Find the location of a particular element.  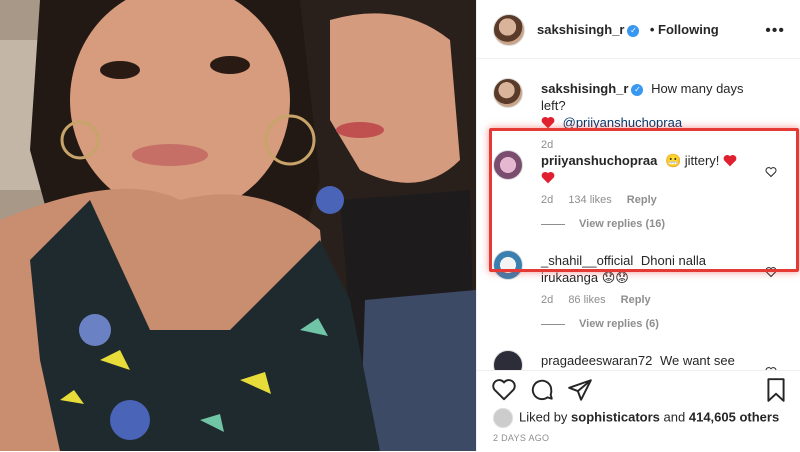

author-avatar is located at coordinates (509, 30).